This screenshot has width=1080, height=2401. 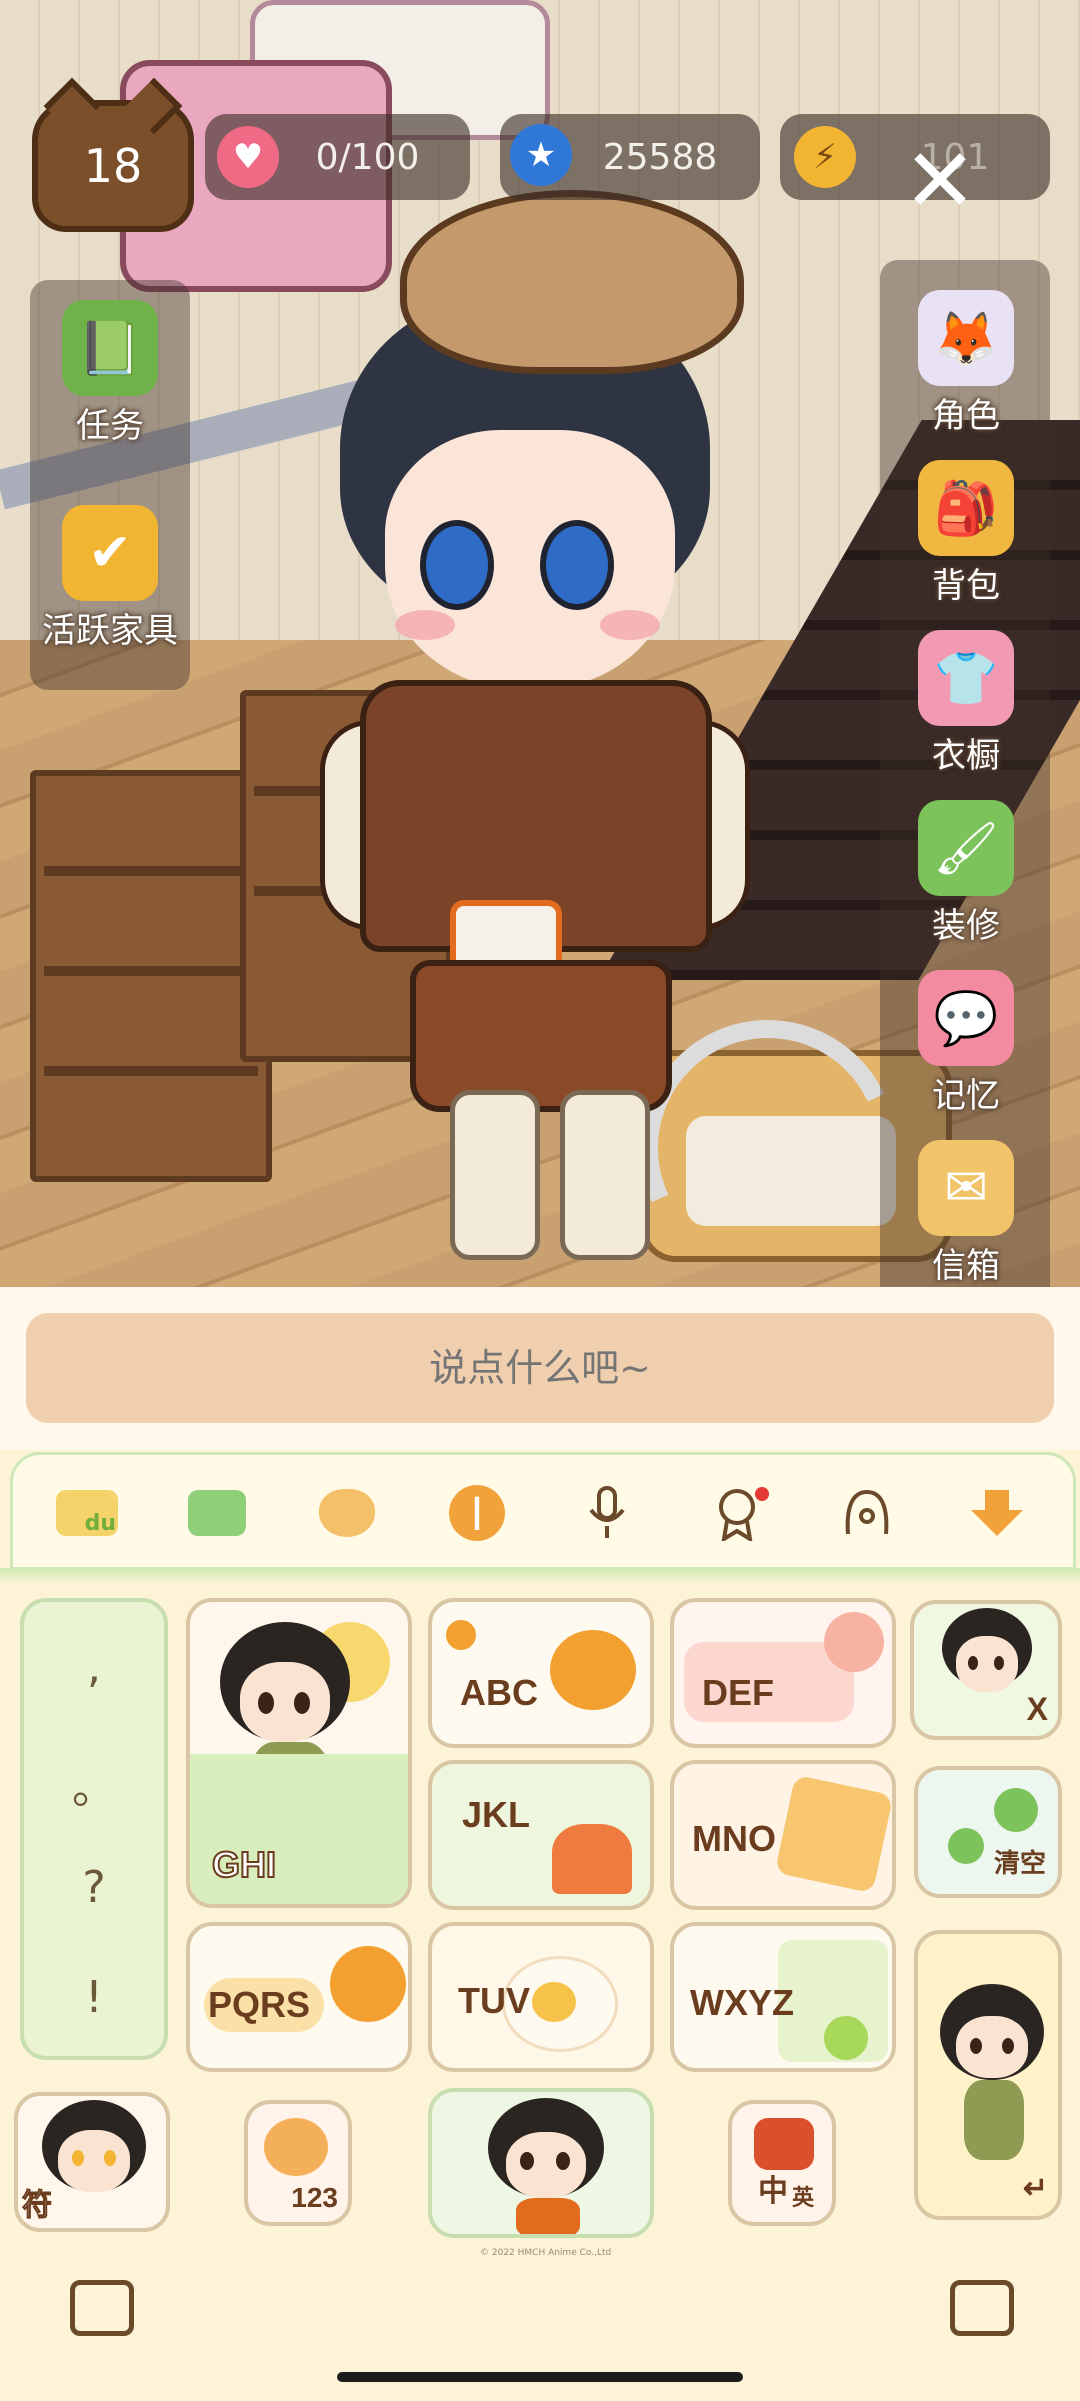 I want to click on microphone-icon, so click(x=607, y=1513).